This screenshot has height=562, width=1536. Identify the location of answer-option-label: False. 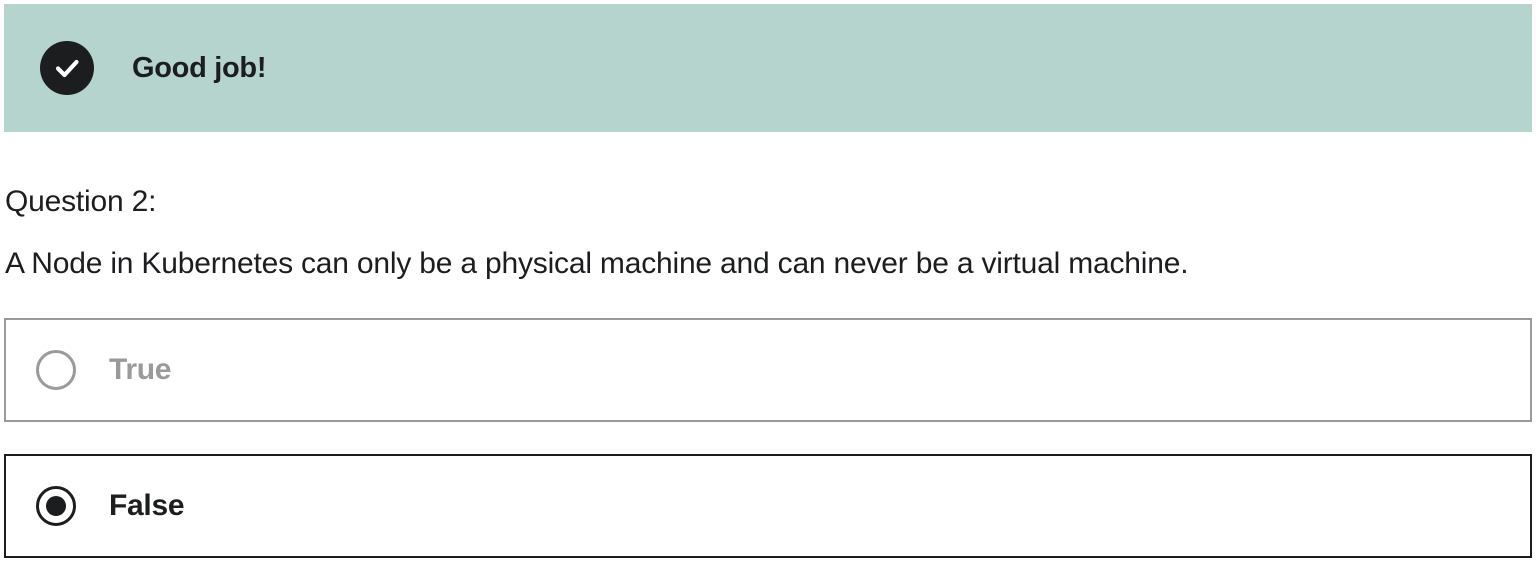
(147, 505).